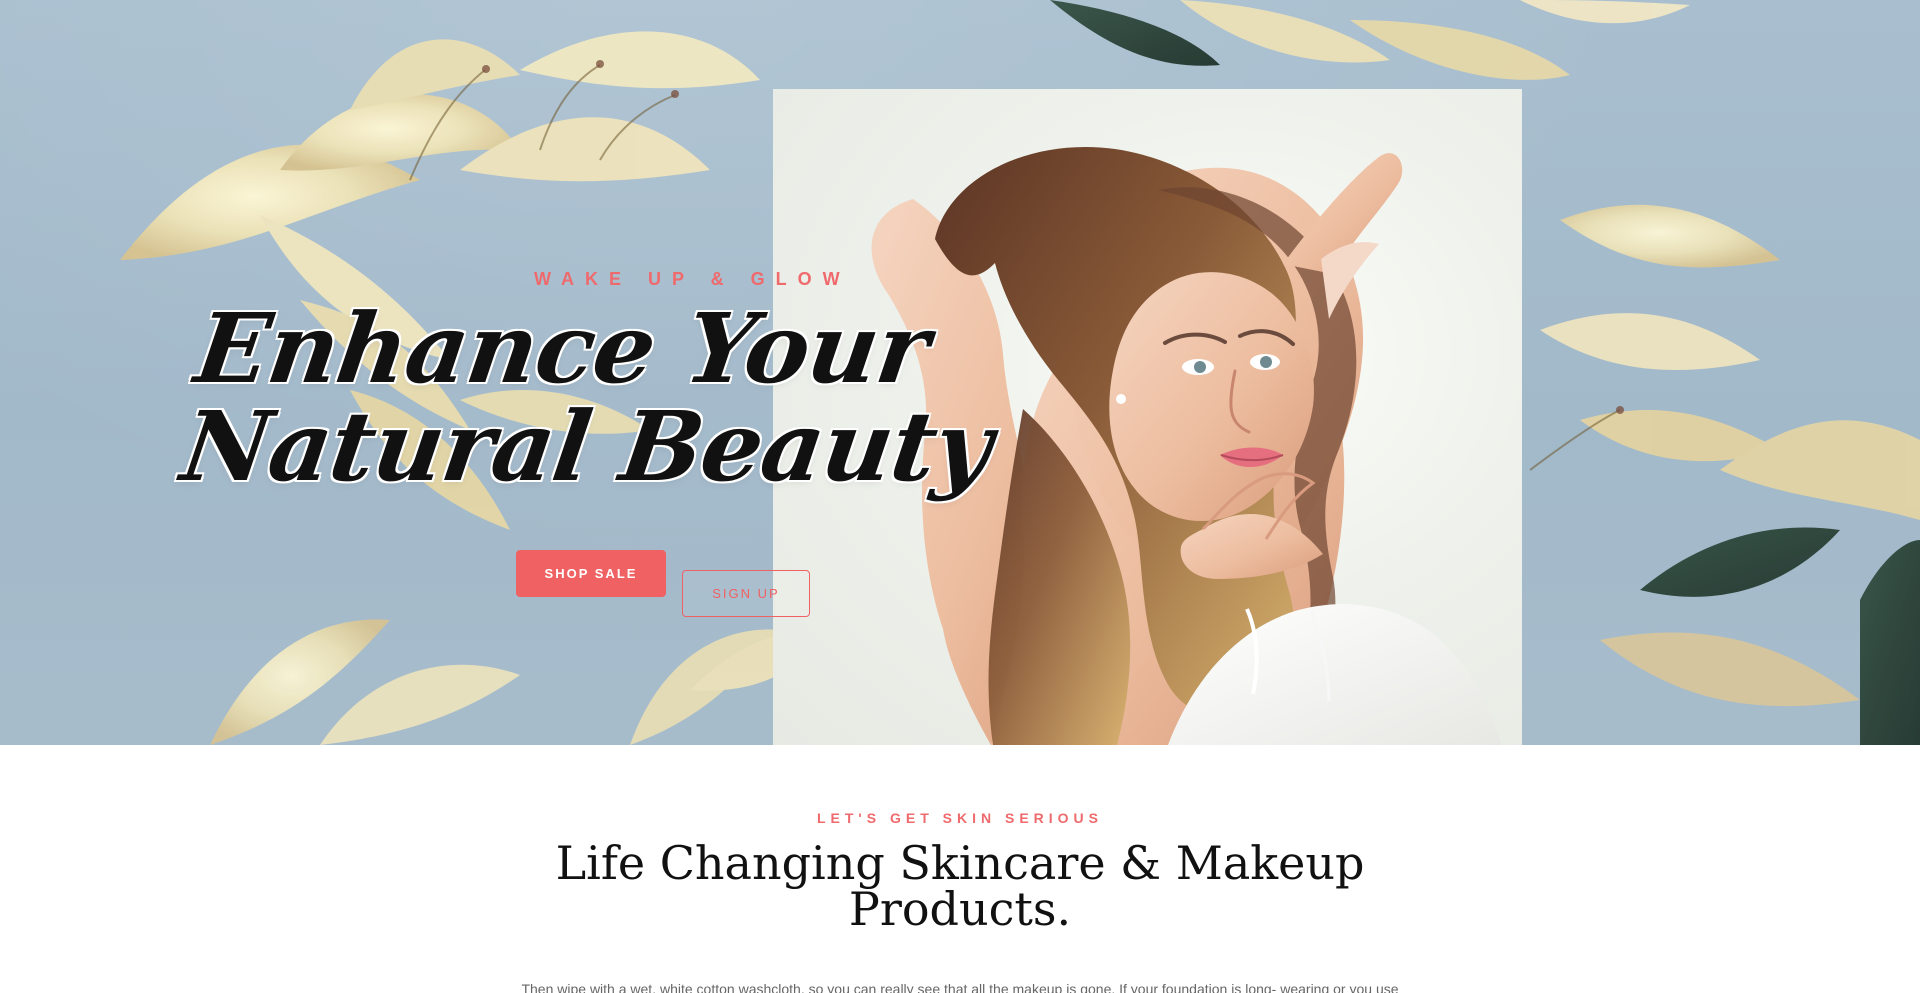  What do you see at coordinates (562, 348) in the screenshot?
I see `hero-title-line-1: Enhance Your` at bounding box center [562, 348].